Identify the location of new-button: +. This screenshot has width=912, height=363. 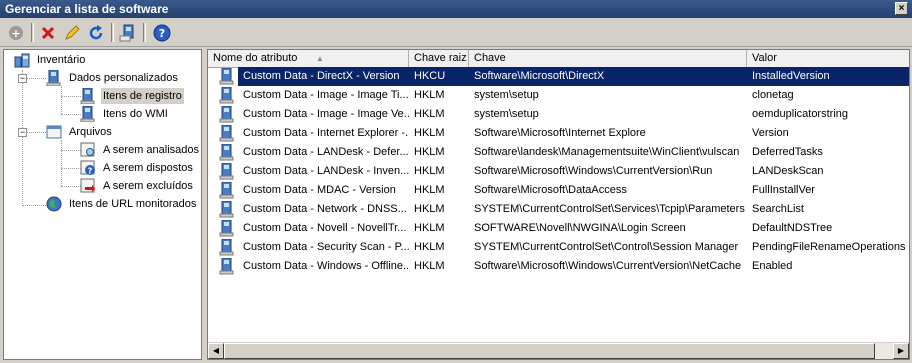
(16, 33).